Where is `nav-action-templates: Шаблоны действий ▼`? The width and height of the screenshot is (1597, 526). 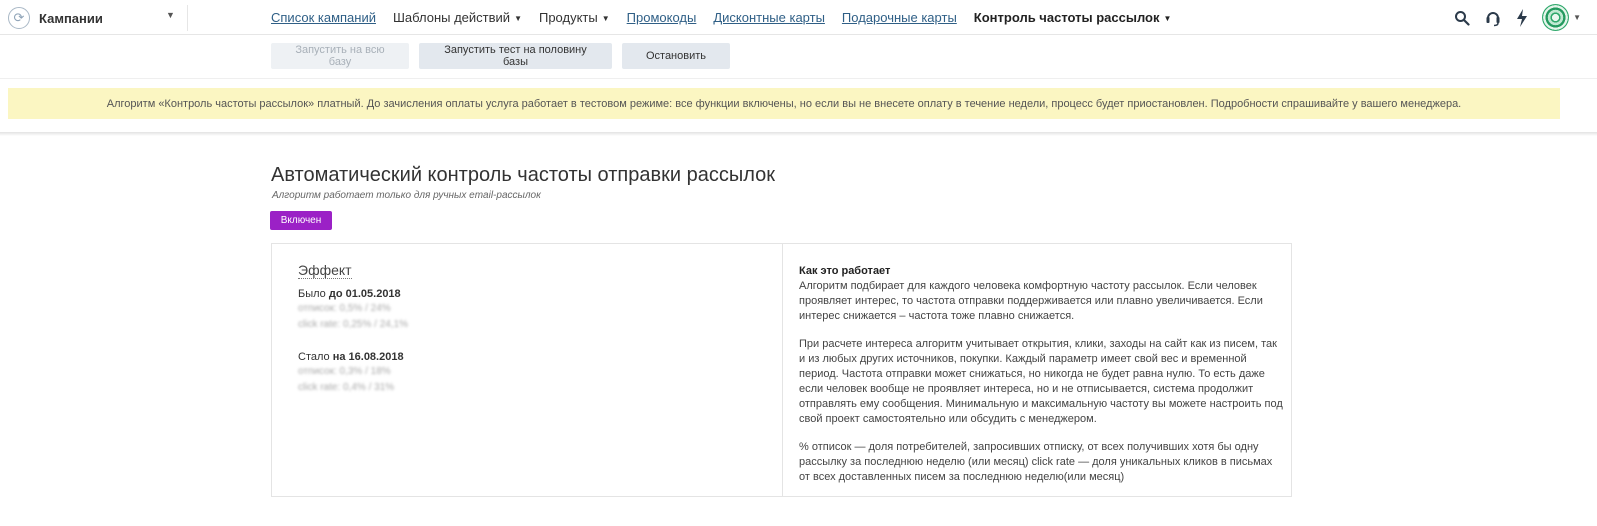 nav-action-templates: Шаблоны действий ▼ is located at coordinates (457, 17).